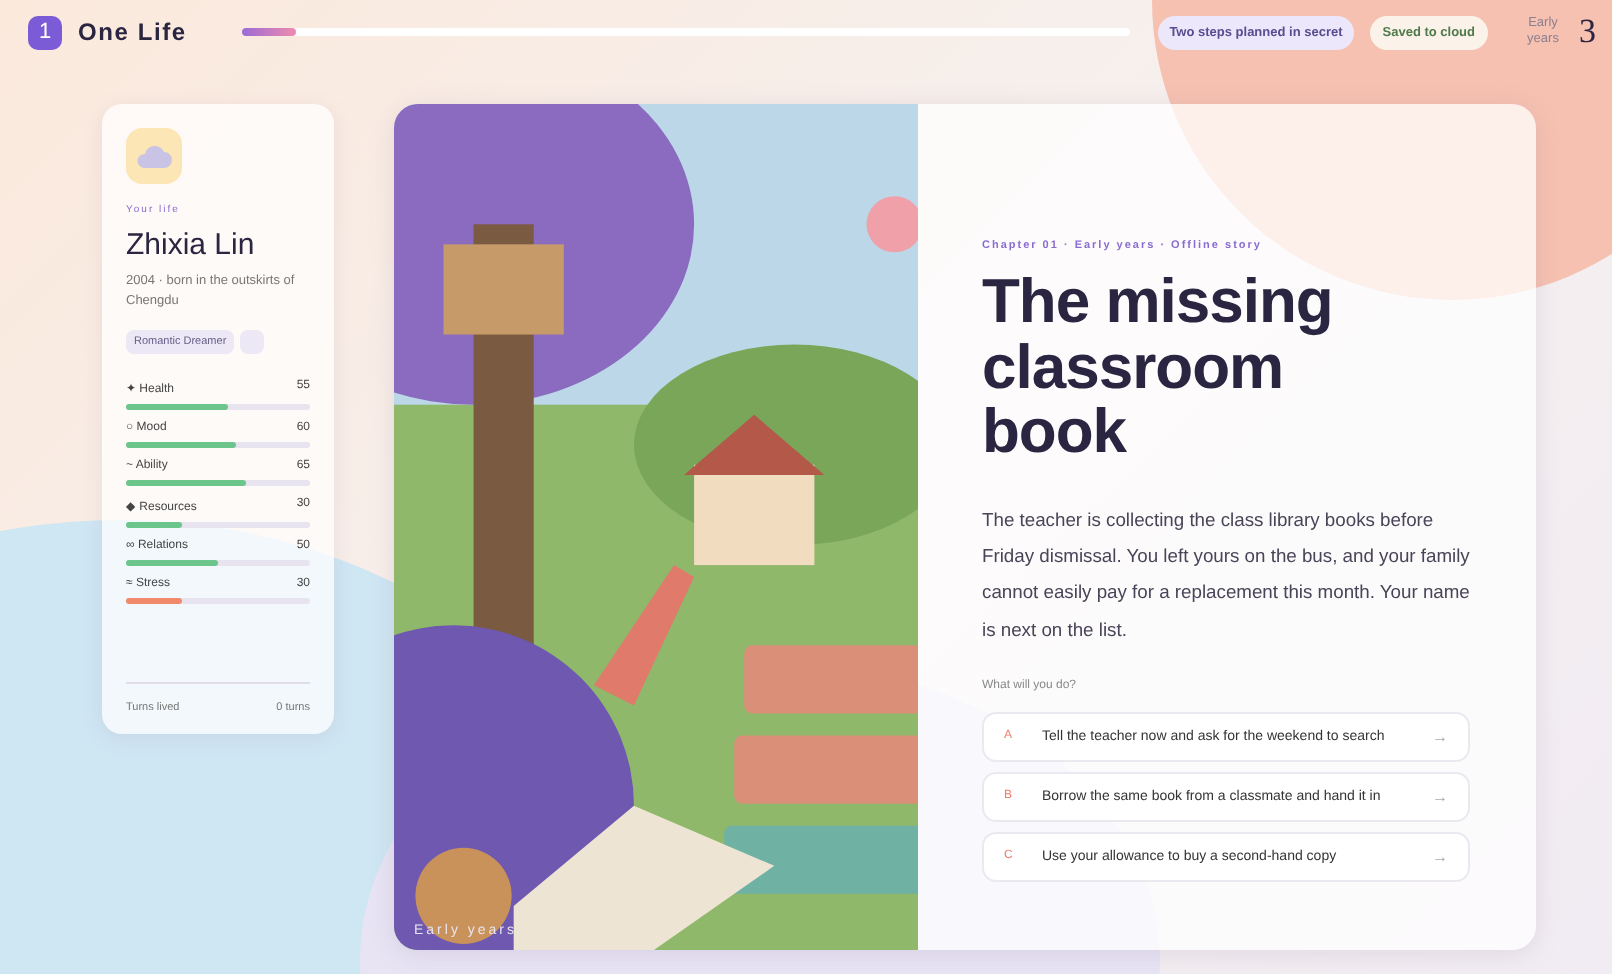 This screenshot has height=974, width=1612. What do you see at coordinates (1226, 574) in the screenshot?
I see `story-text: The teacher is collecting the class library books before Friday dismissal. You left yours on the bus, and your family cannot easily pay for a replacement this month. Your name is next on the list.` at bounding box center [1226, 574].